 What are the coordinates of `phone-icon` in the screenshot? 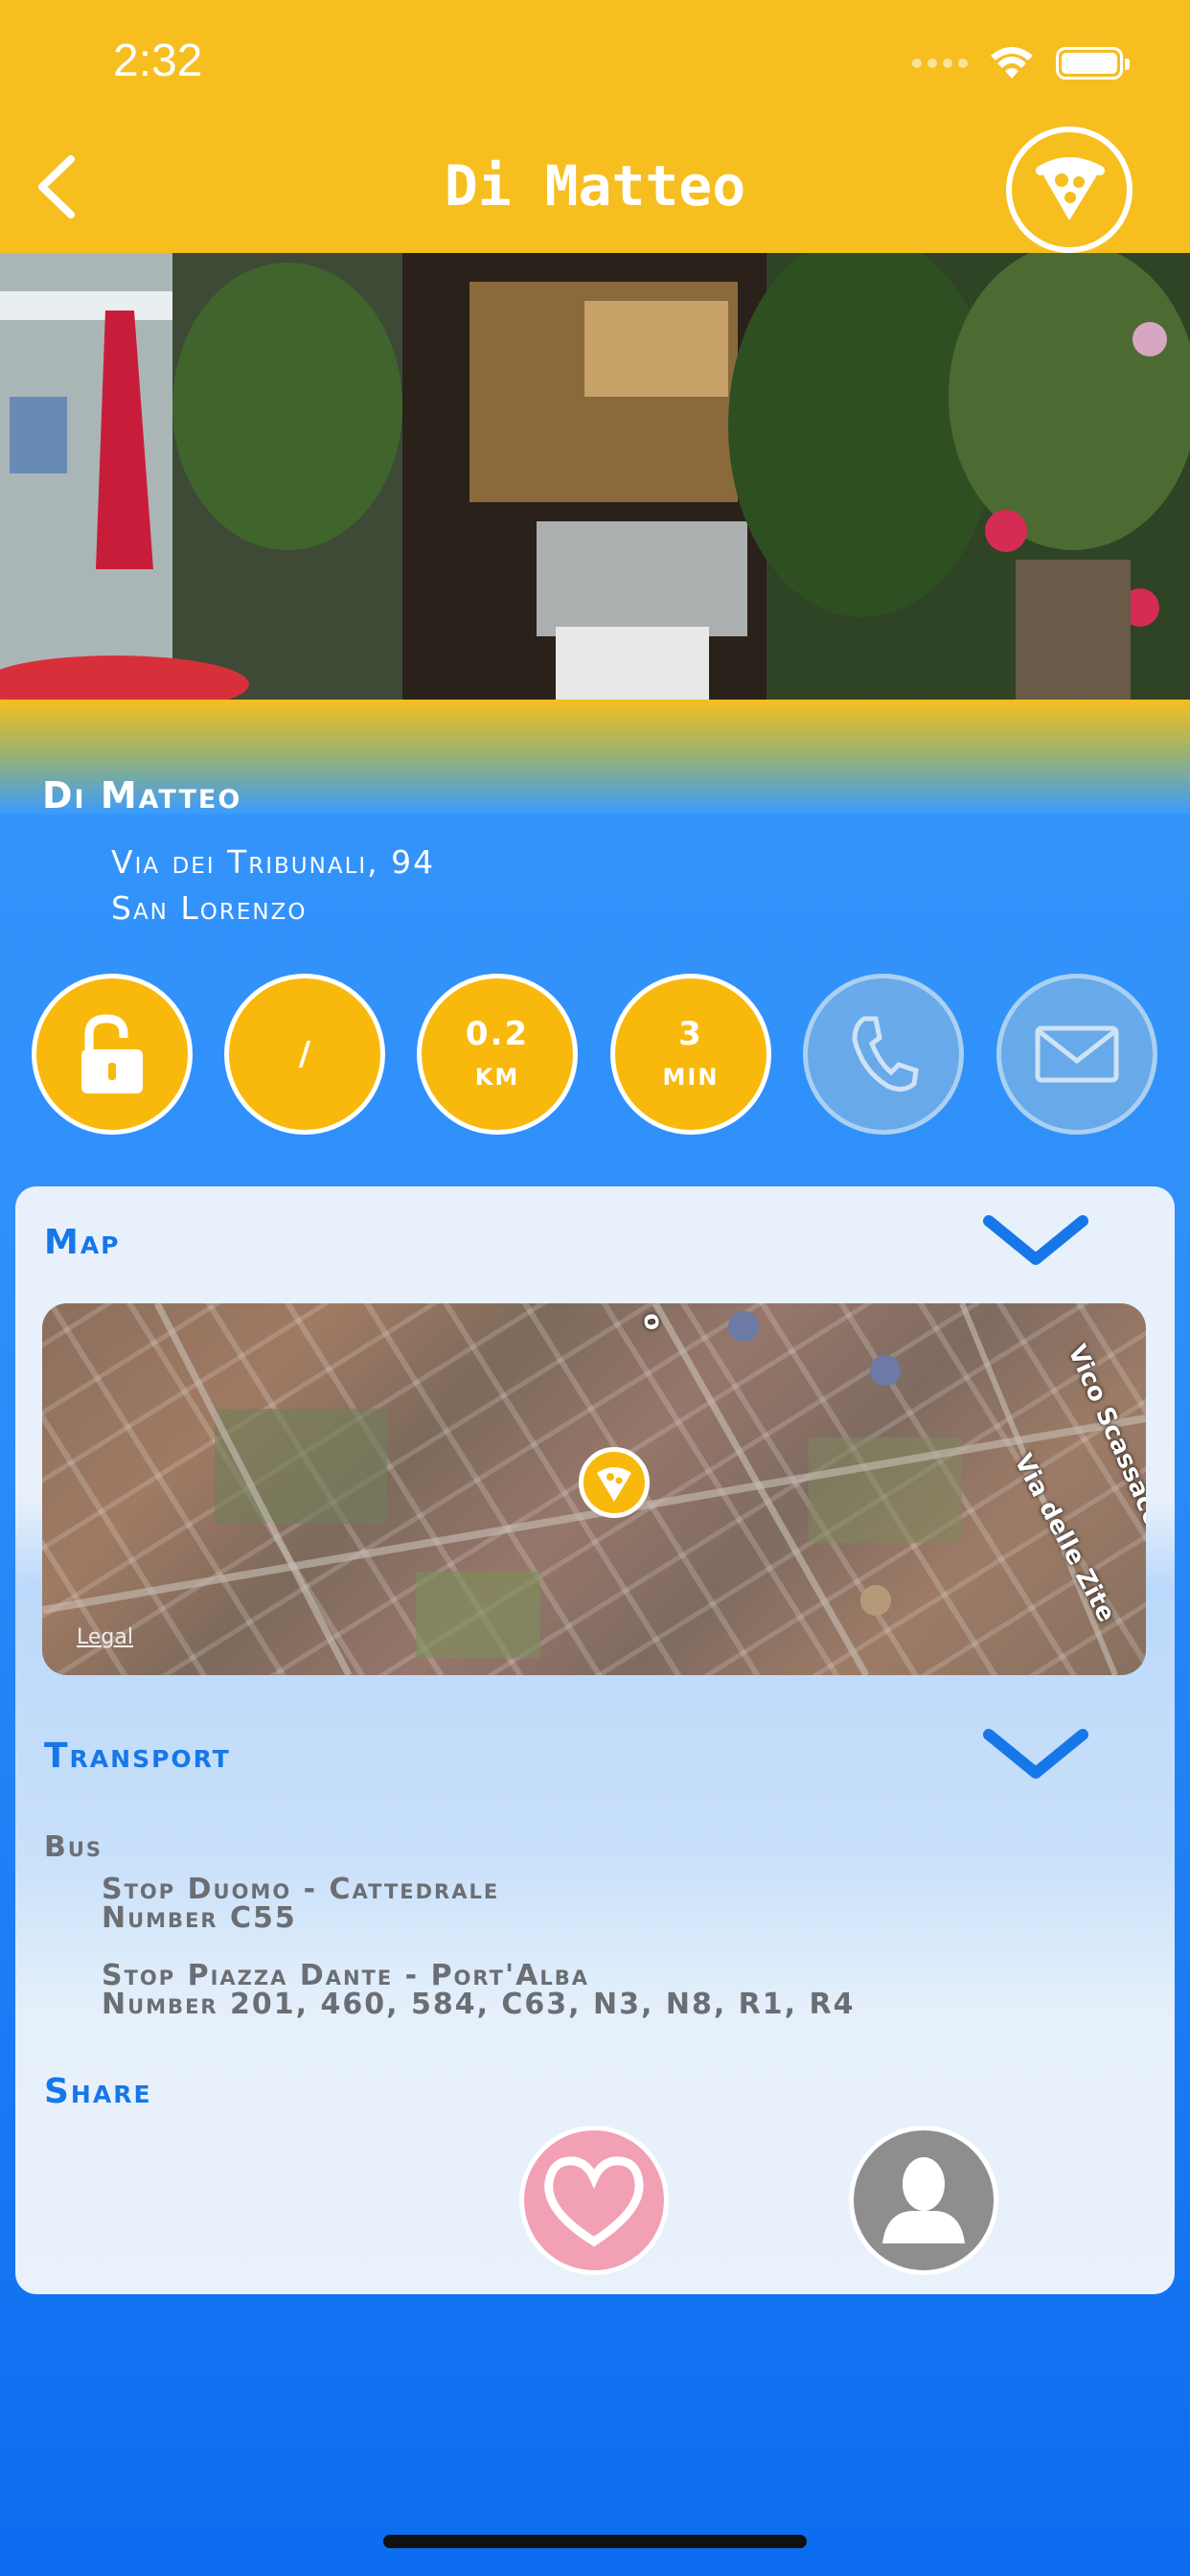 It's located at (886, 1054).